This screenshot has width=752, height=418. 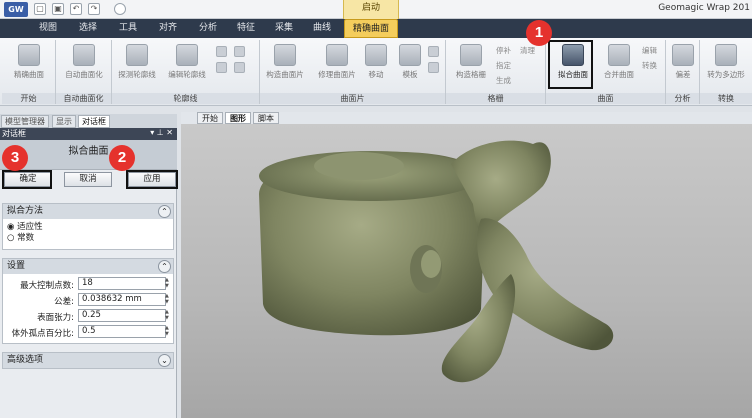 I want to click on group-analysis: 偏差 分析, so click(x=683, y=72).